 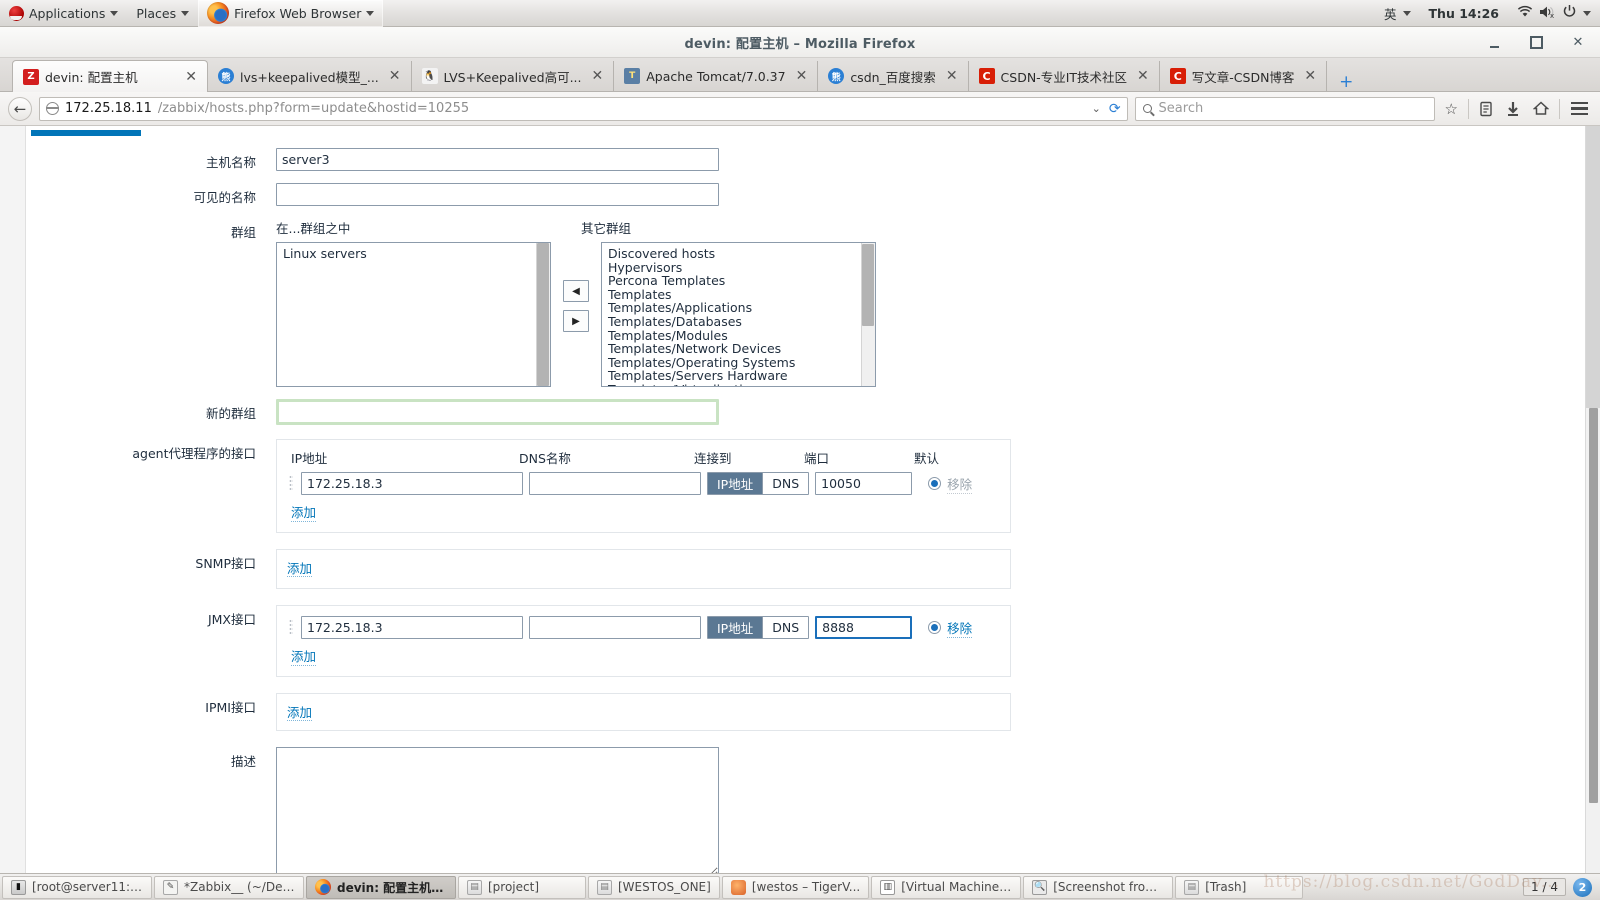 What do you see at coordinates (110, 76) in the screenshot?
I see `browser-tab-0: Z devin: 配置主机 ✕` at bounding box center [110, 76].